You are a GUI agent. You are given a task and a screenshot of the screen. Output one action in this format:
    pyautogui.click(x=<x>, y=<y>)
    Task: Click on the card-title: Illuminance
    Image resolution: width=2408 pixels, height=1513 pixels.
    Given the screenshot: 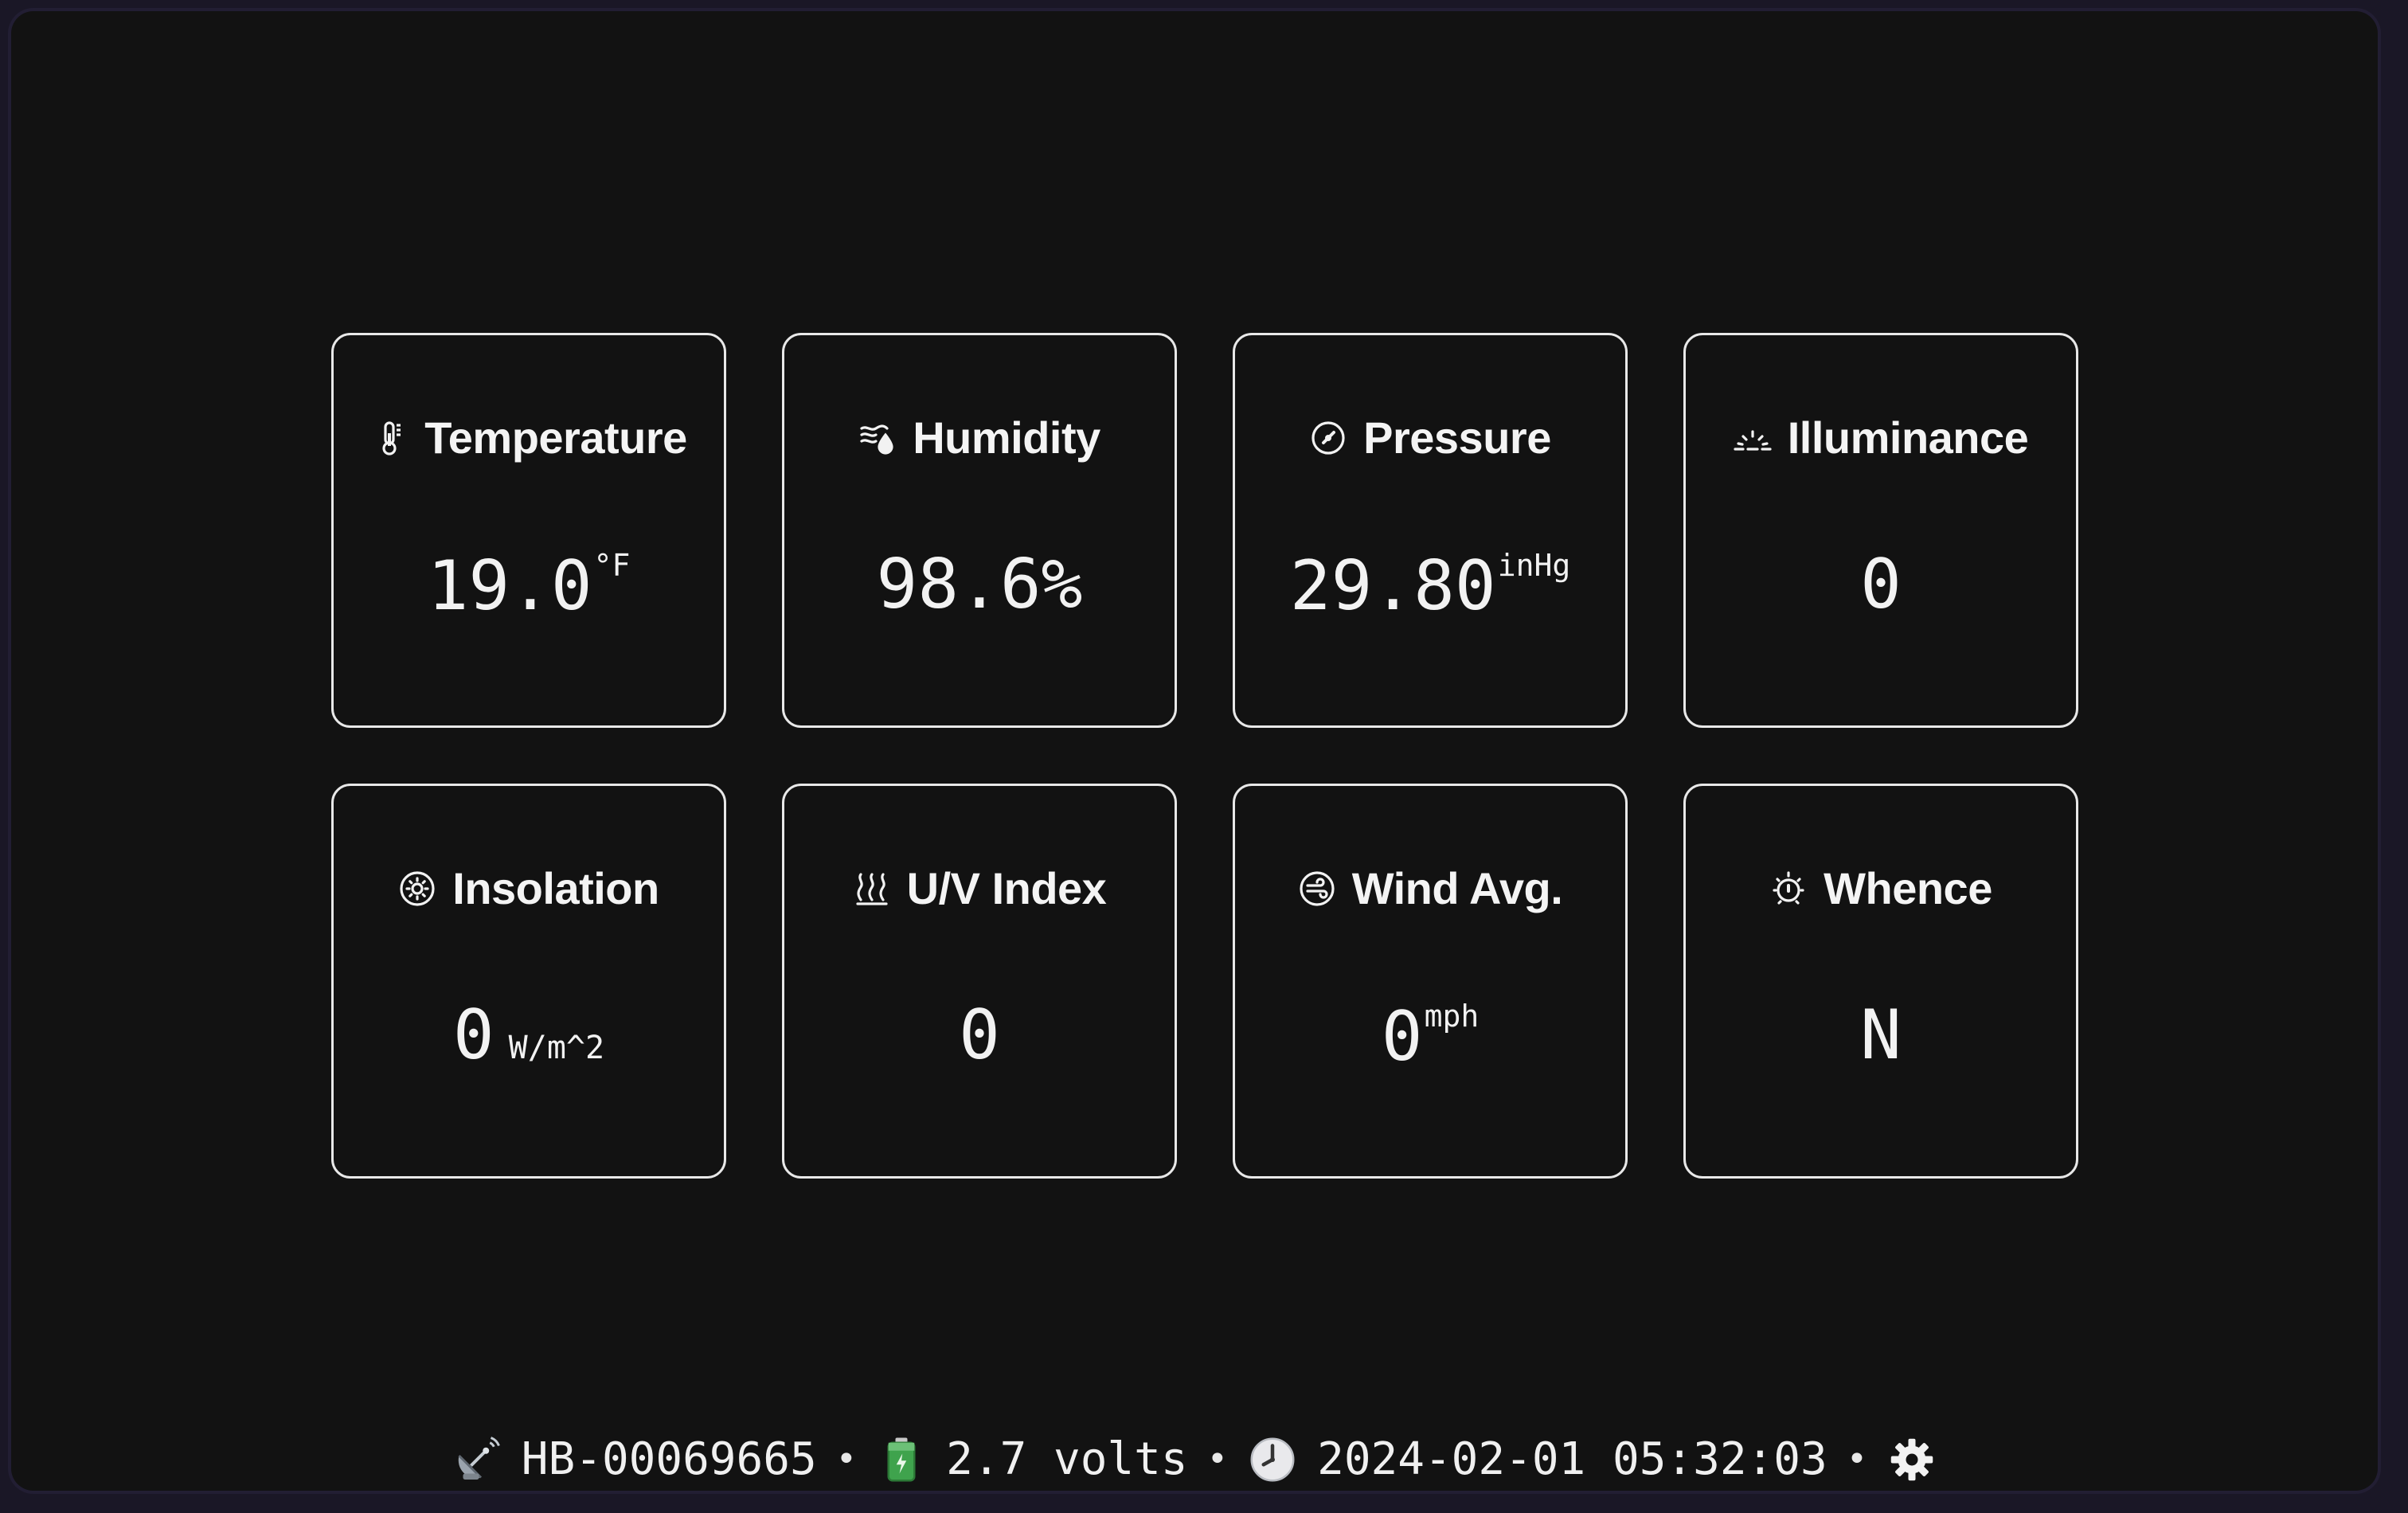 What is the action you would take?
    pyautogui.click(x=1881, y=437)
    